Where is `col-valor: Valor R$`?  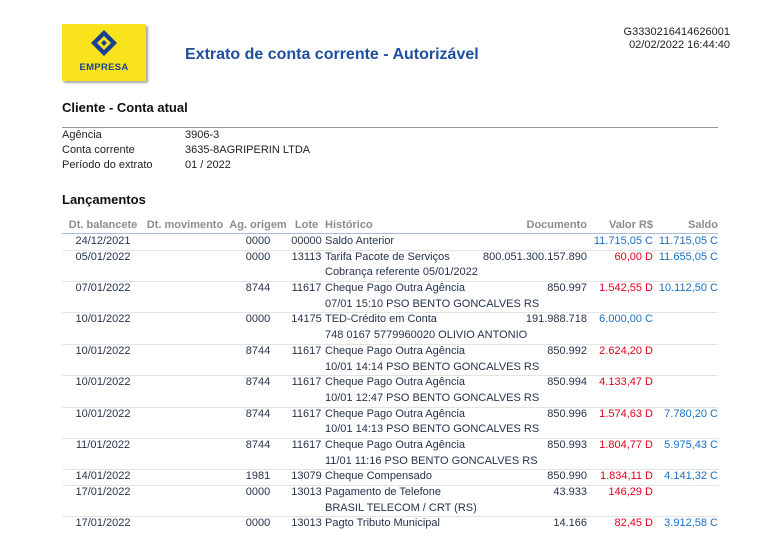 col-valor: Valor R$ is located at coordinates (630, 225).